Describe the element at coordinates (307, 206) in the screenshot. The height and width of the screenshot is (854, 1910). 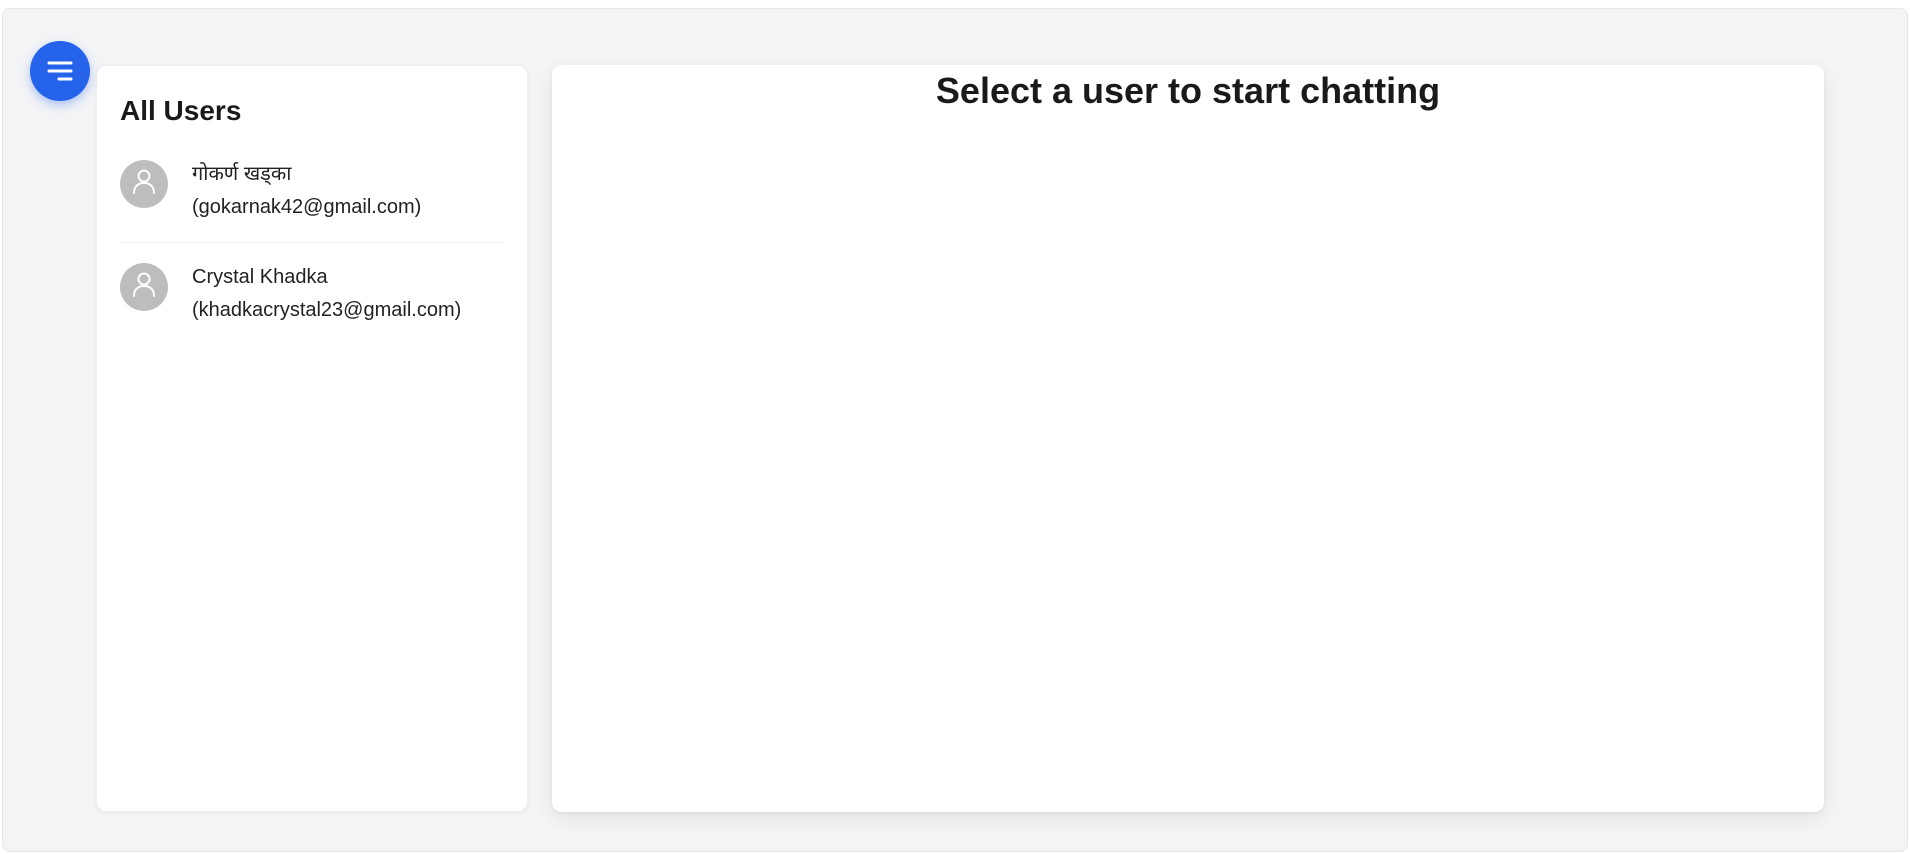
I see `user-email: (gokarnak42@gmail.com)` at that location.